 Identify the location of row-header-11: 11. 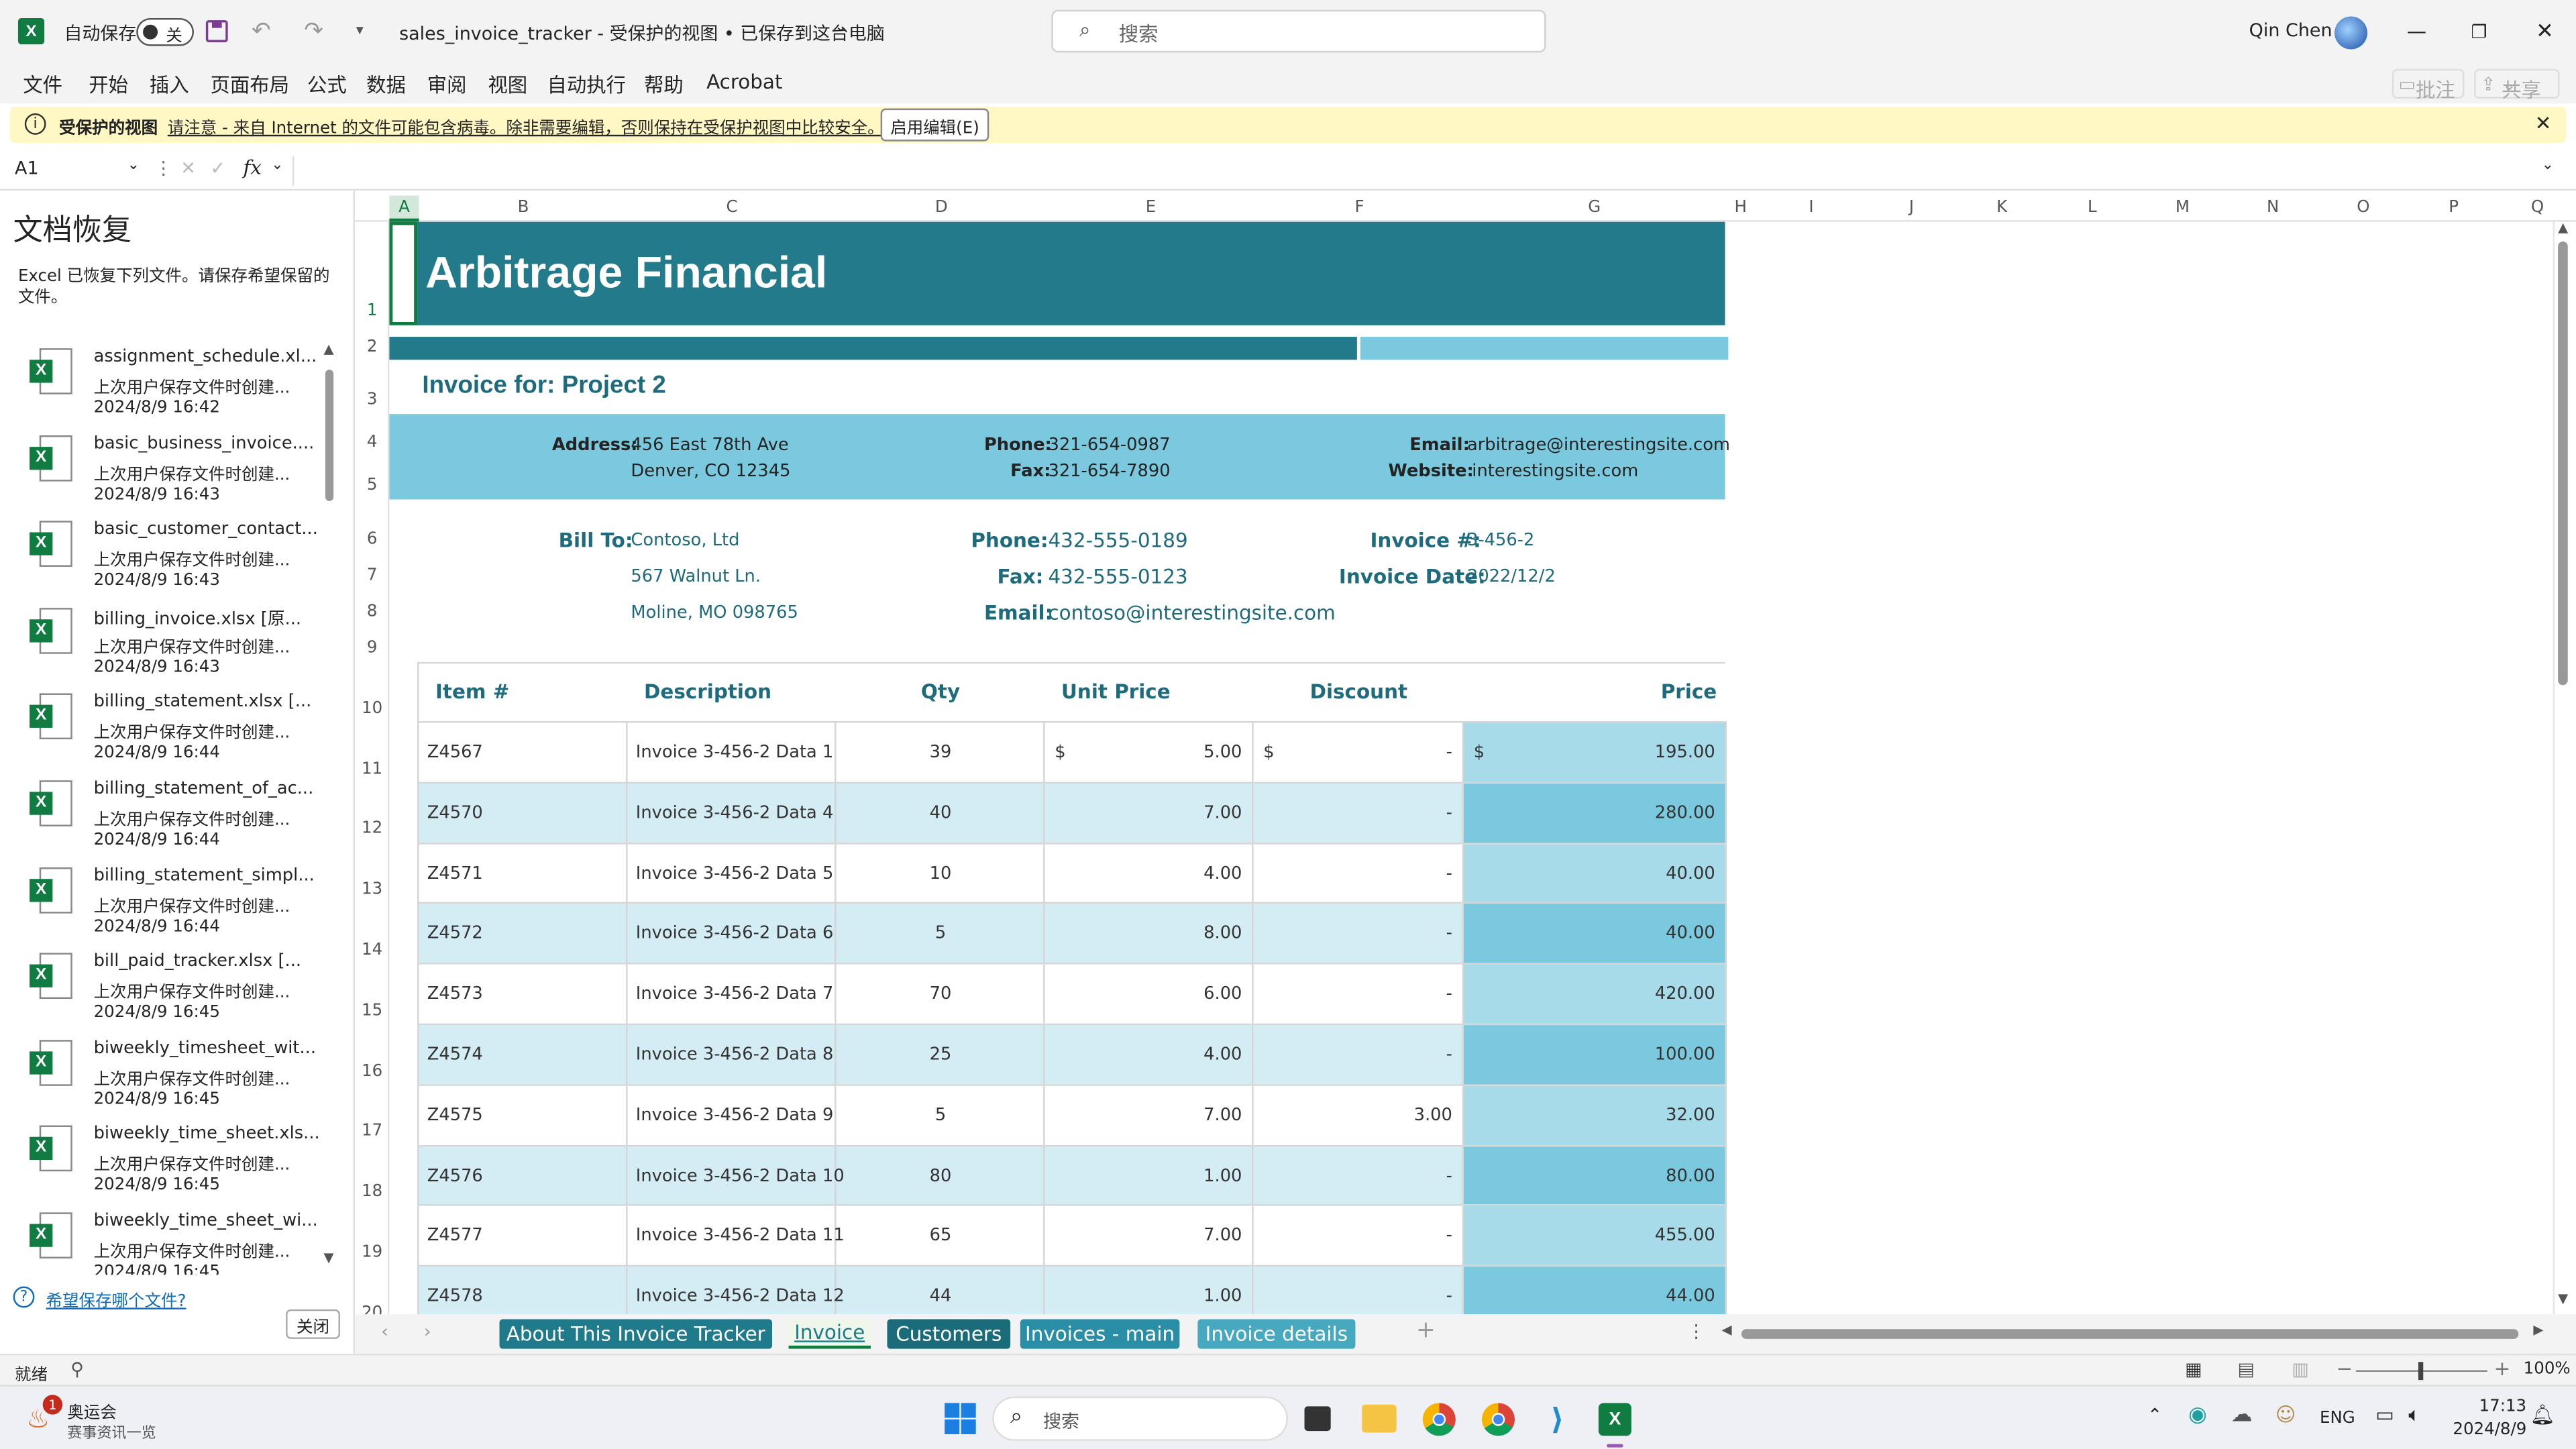
(372, 770).